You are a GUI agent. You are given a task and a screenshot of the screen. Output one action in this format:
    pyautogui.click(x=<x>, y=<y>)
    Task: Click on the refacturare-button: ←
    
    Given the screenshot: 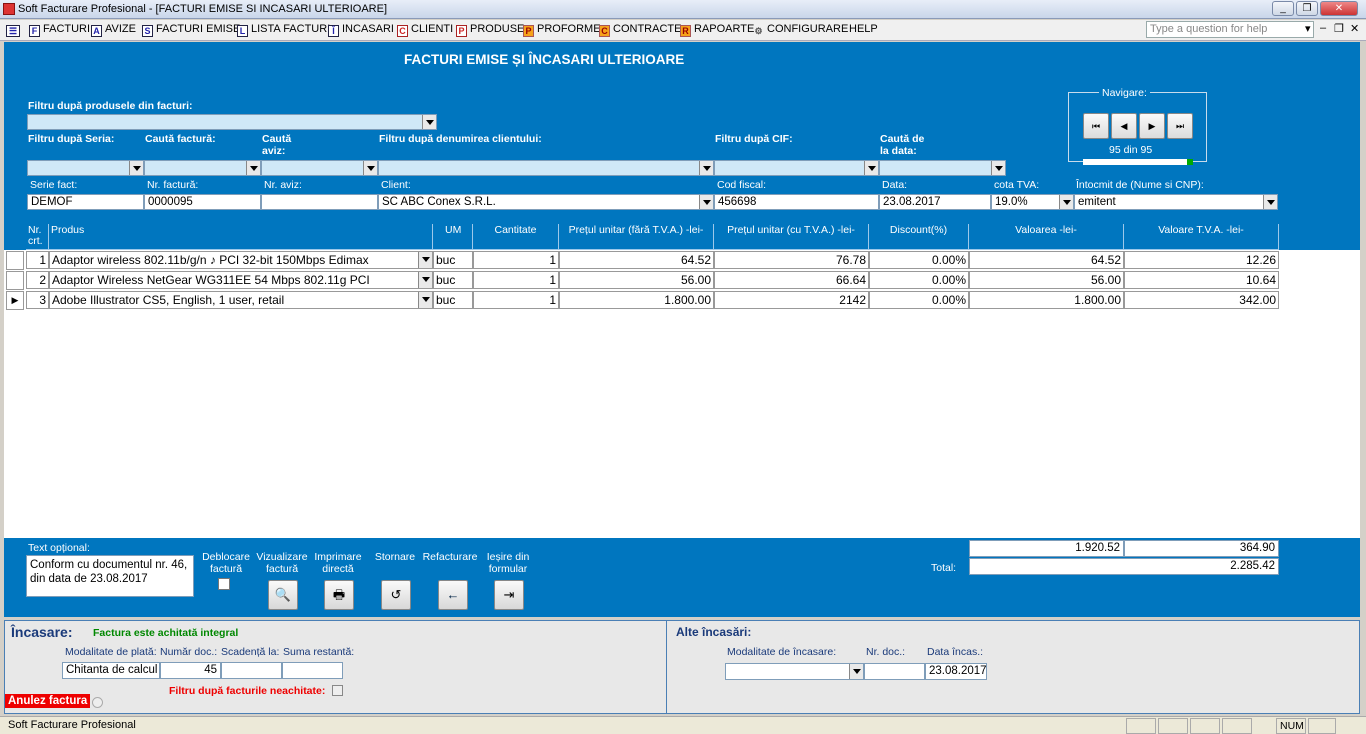 What is the action you would take?
    pyautogui.click(x=453, y=595)
    